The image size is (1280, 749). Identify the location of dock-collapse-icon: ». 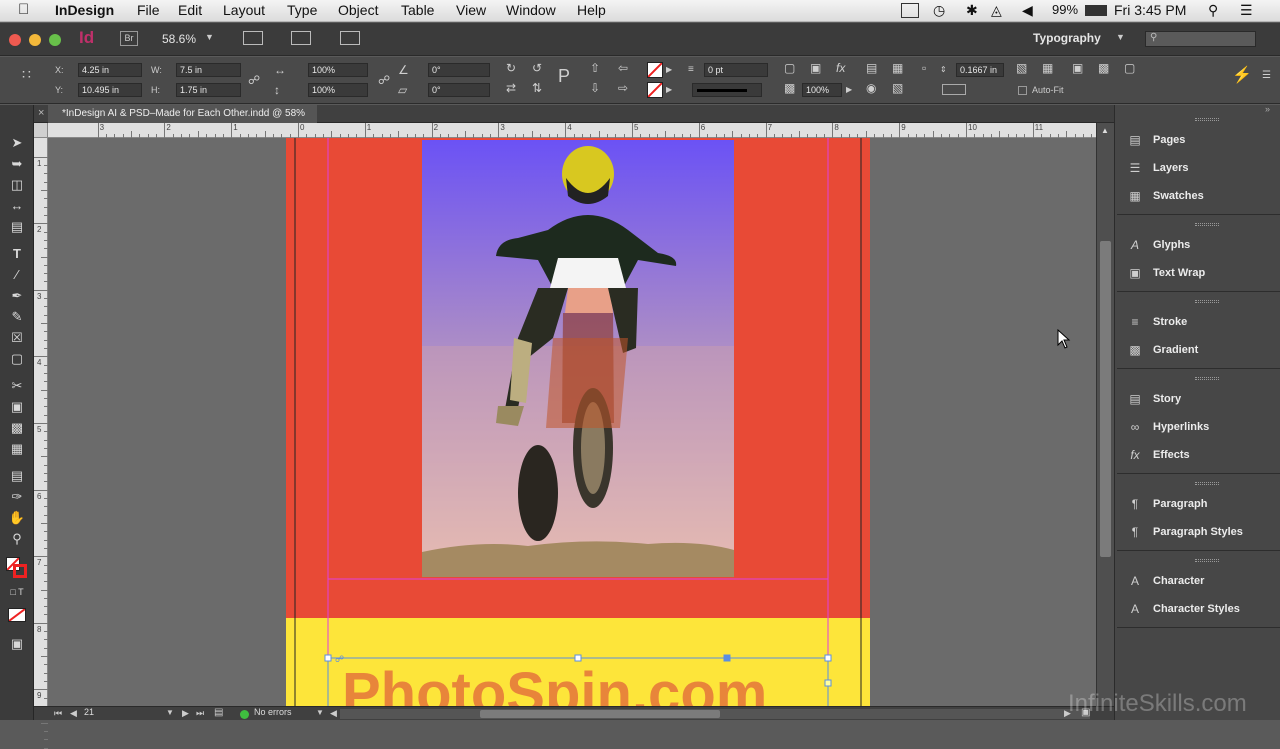
(1267, 109).